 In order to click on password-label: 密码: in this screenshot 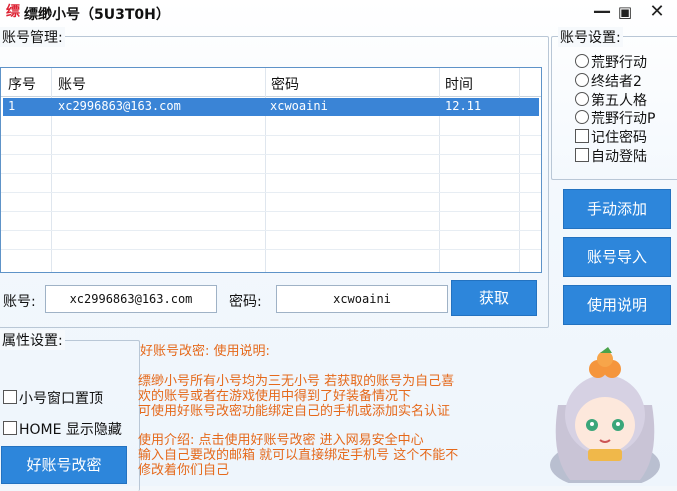, I will do `click(245, 302)`.